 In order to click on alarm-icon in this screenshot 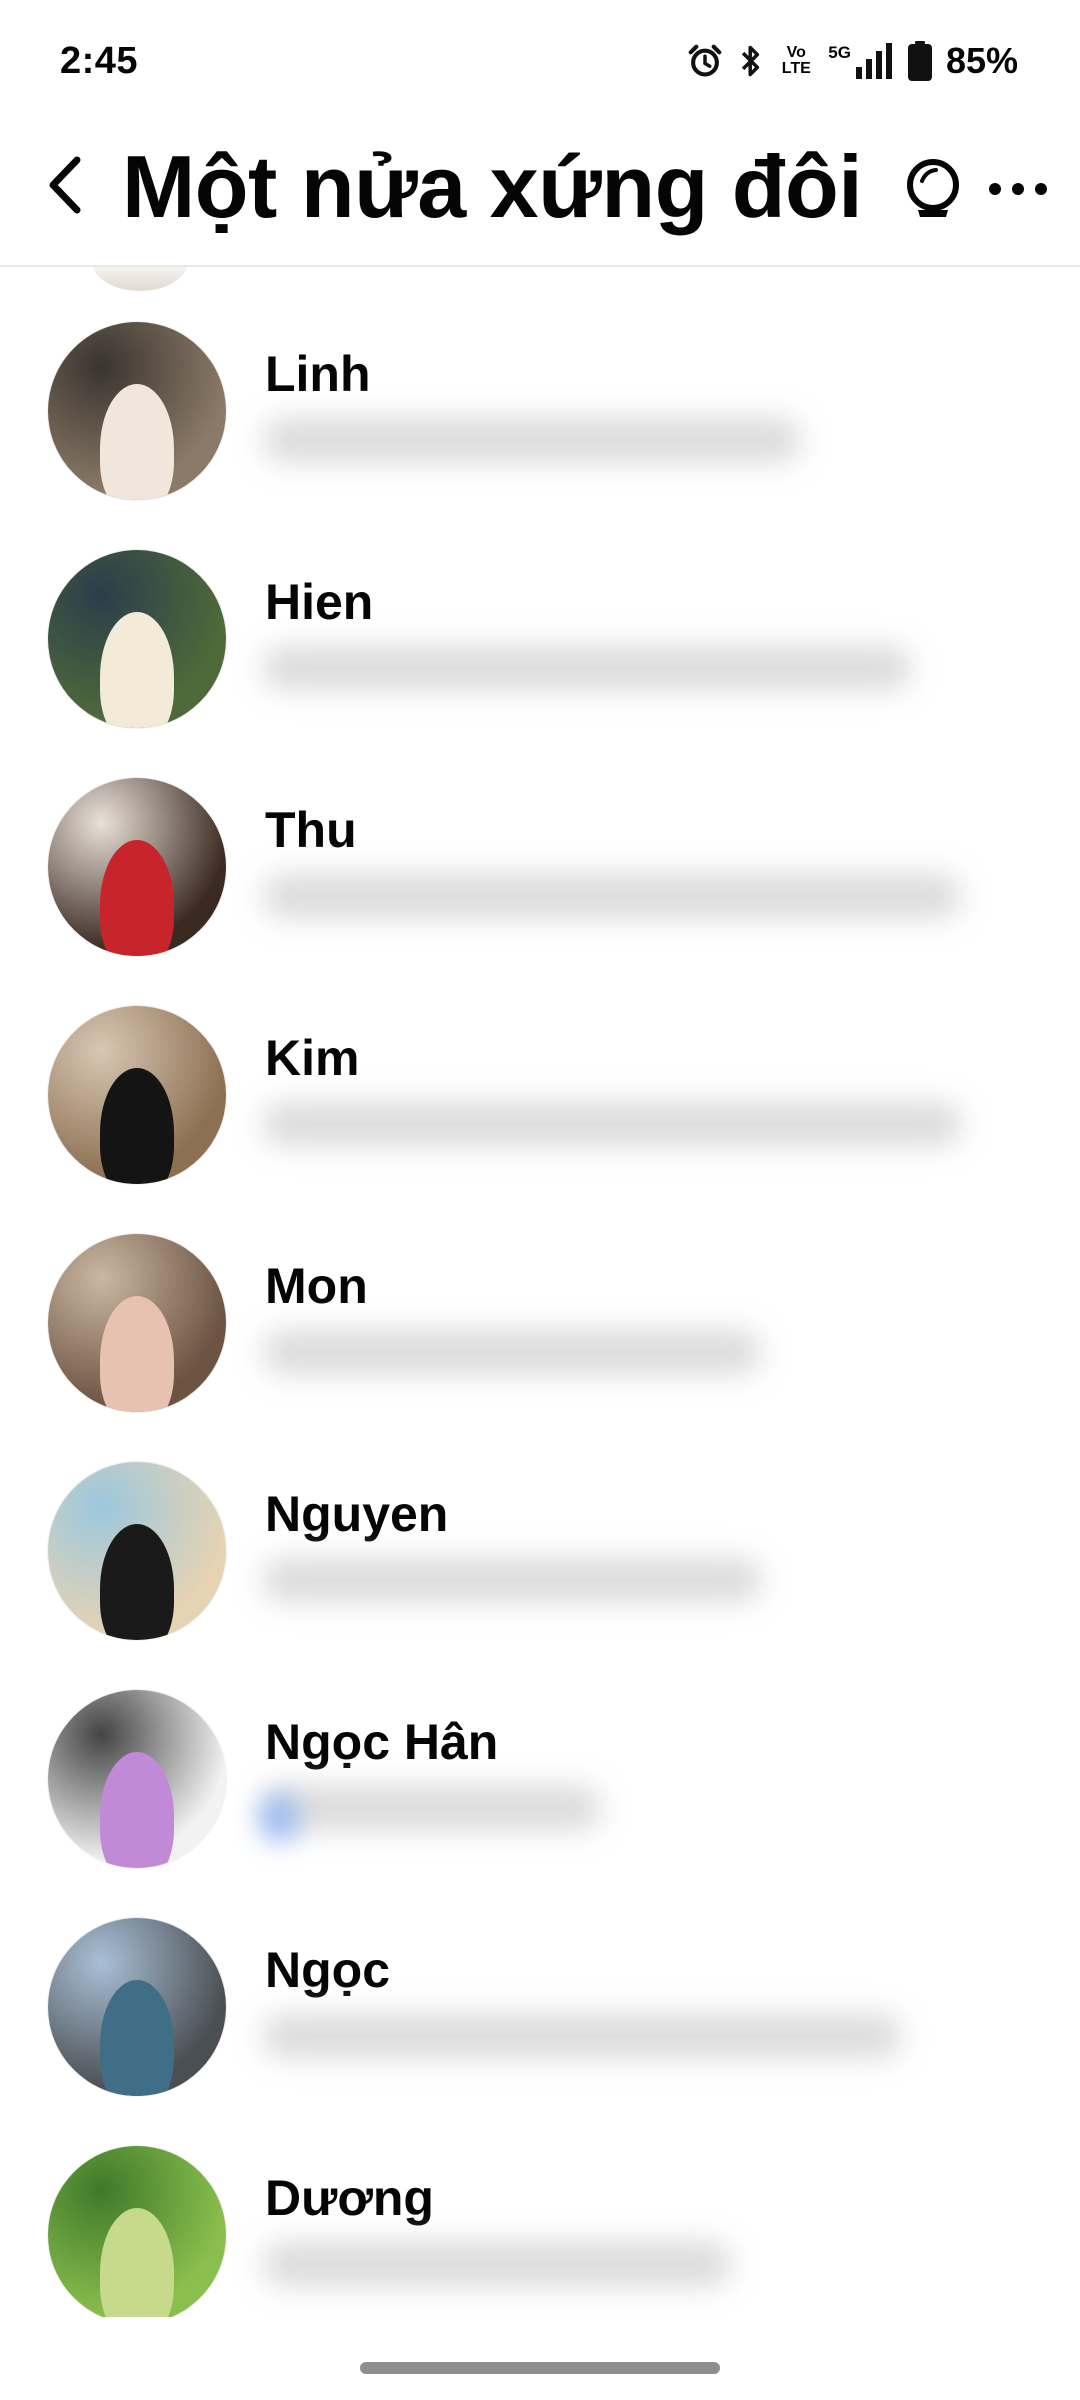, I will do `click(705, 61)`.